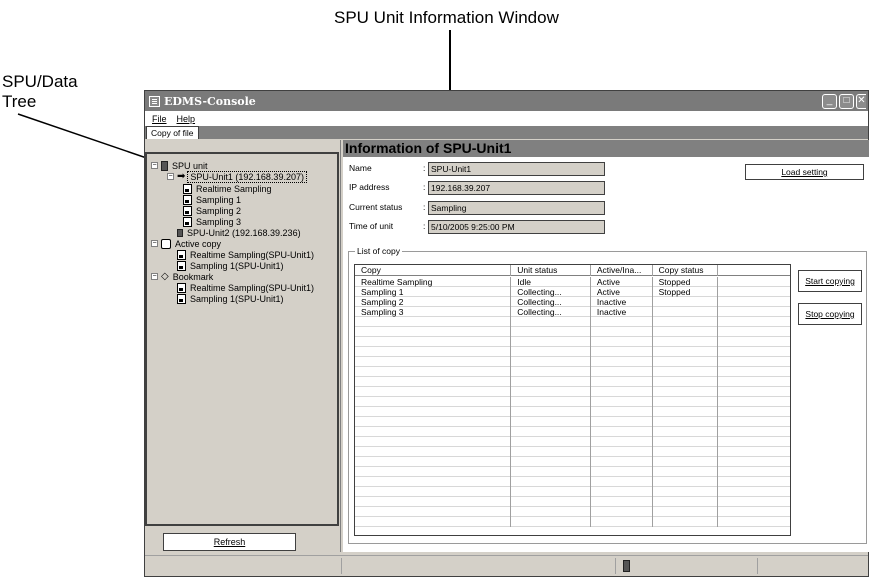  What do you see at coordinates (180, 165) in the screenshot?
I see `tree-item-spu-unit: − SPU unit` at bounding box center [180, 165].